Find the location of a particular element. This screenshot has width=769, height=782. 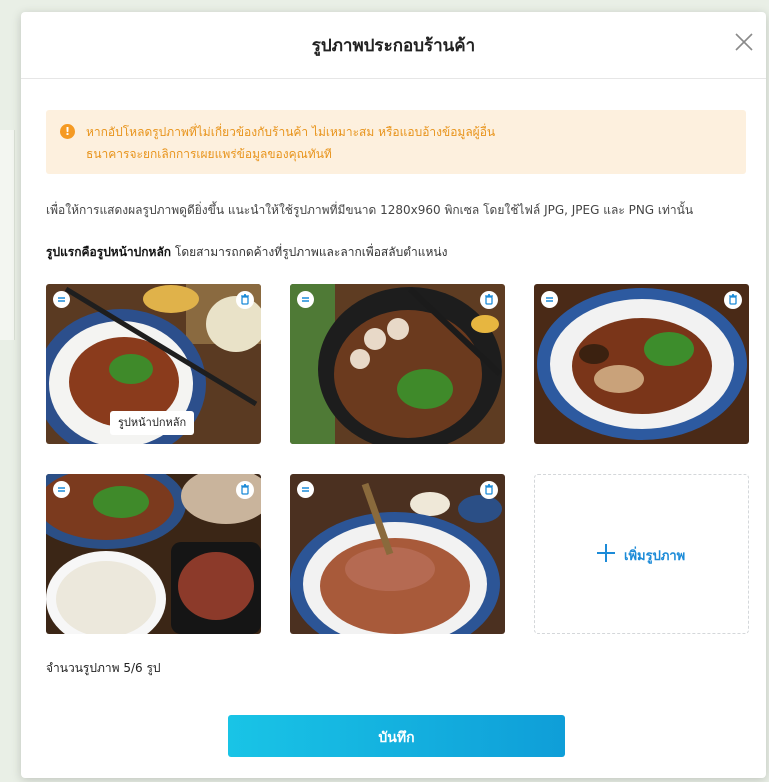

modal-title: รูปภาพประกอบร้านค้า is located at coordinates (393, 46).